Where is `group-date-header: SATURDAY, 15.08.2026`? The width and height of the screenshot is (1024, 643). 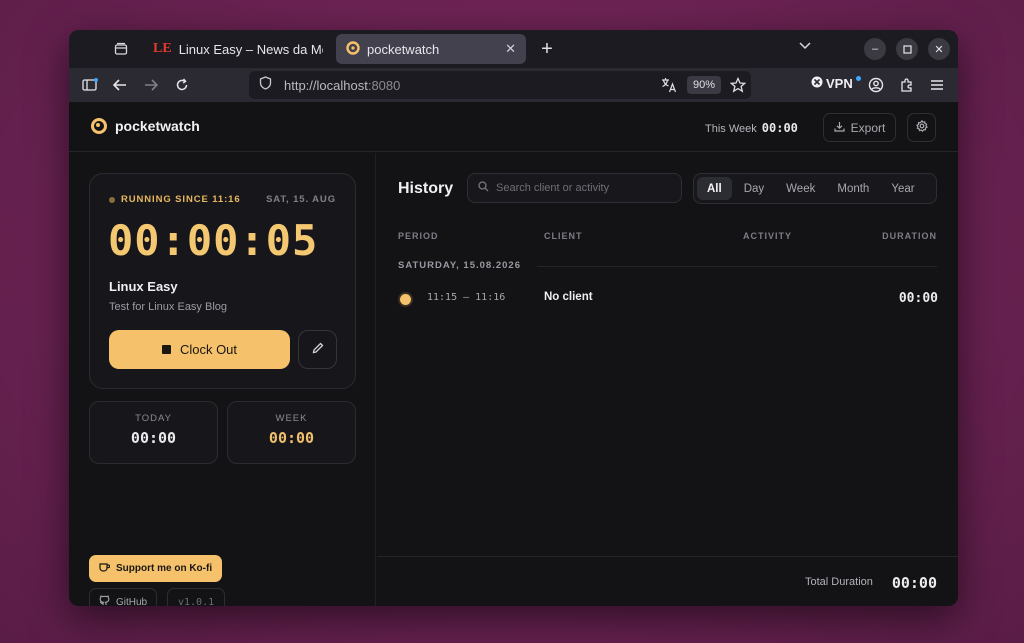
group-date-header: SATURDAY, 15.08.2026 is located at coordinates (459, 265).